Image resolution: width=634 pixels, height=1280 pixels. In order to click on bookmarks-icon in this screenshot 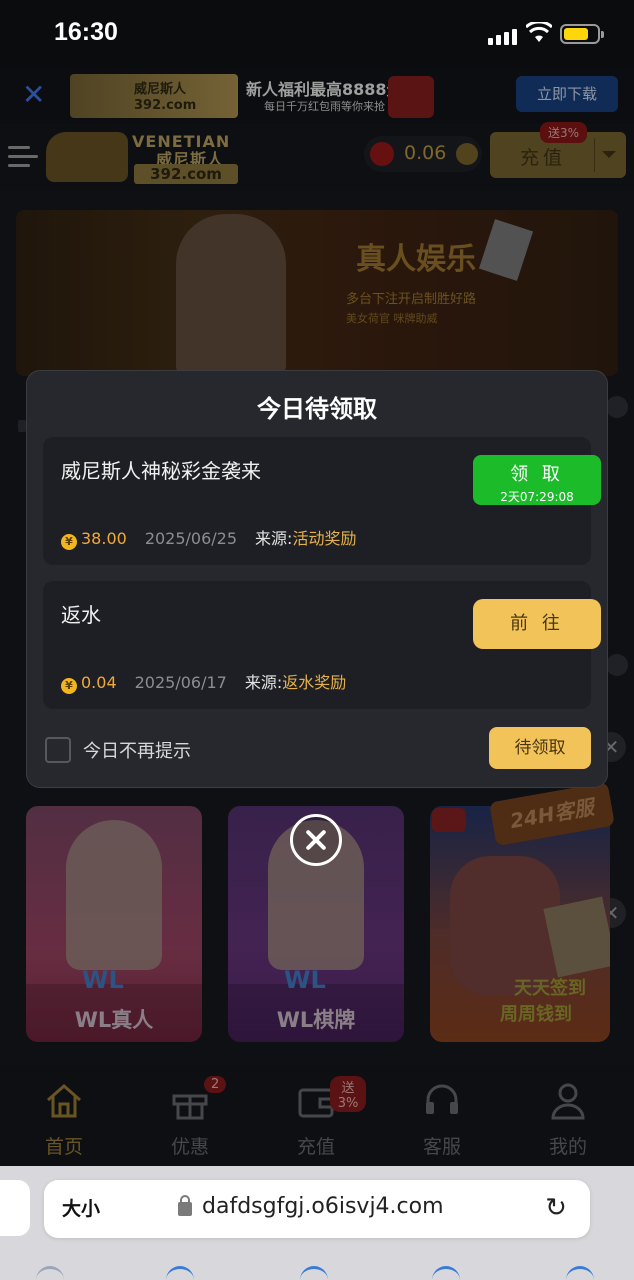, I will do `click(446, 1273)`.